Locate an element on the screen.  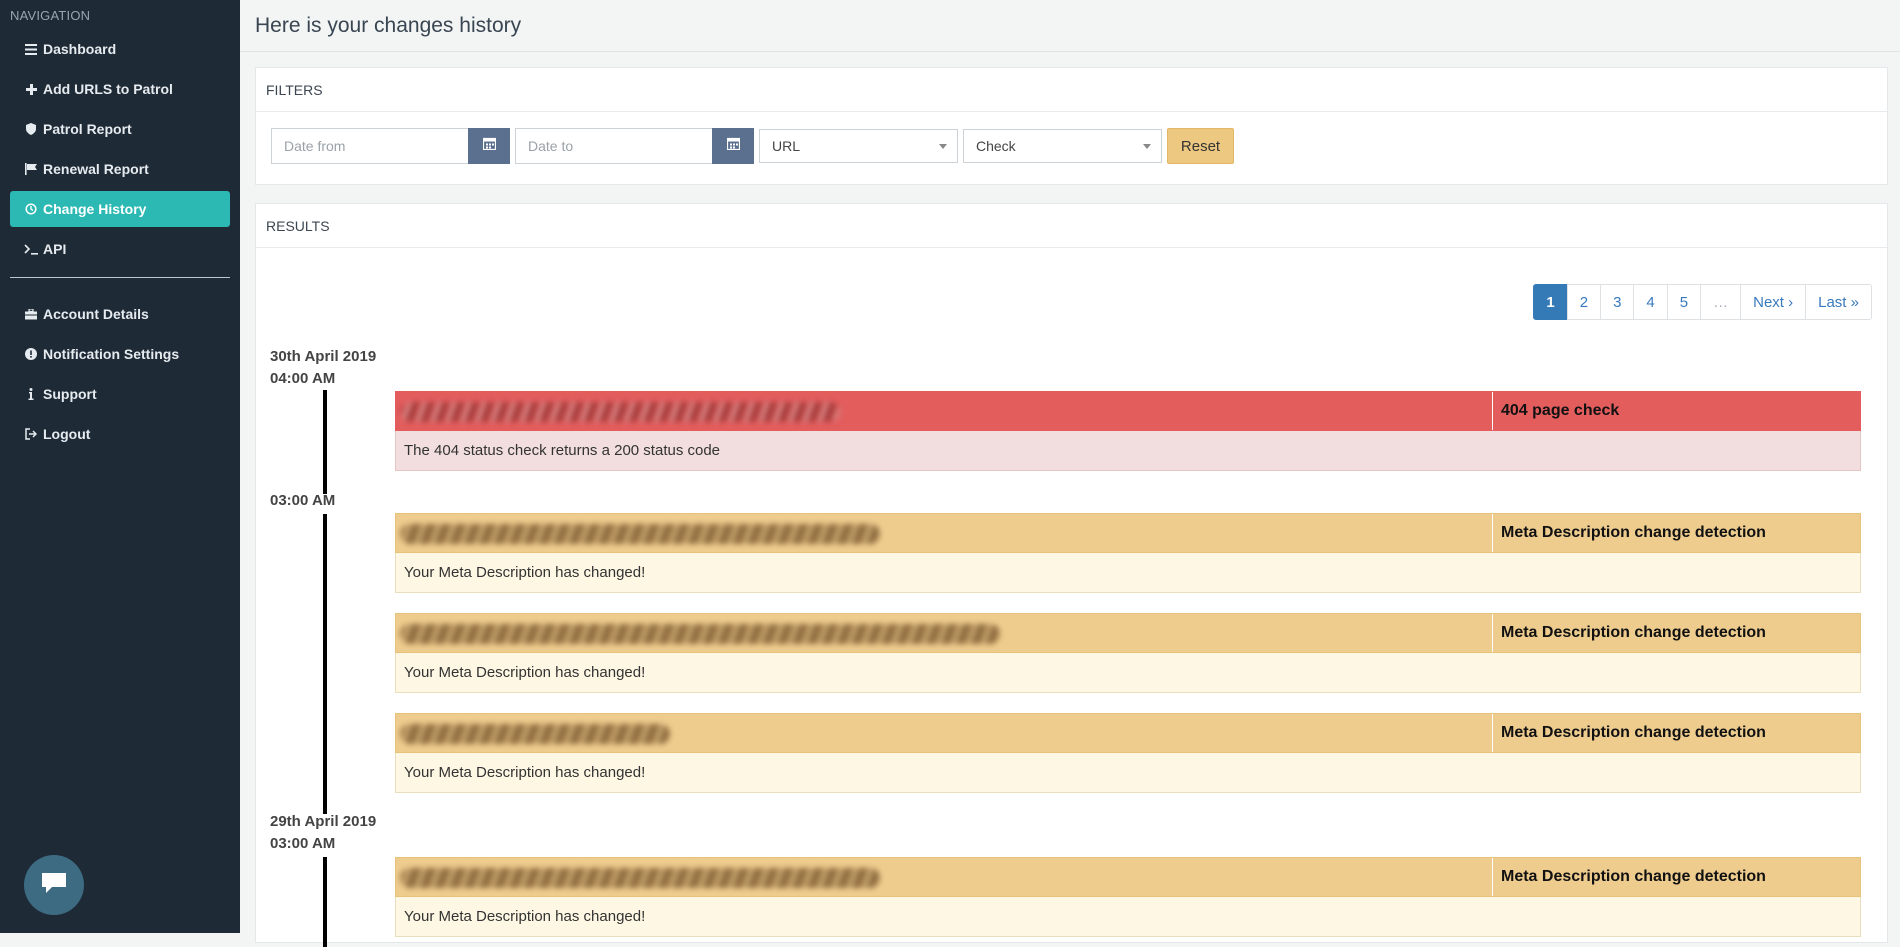
date-from-calendar-button is located at coordinates (489, 146).